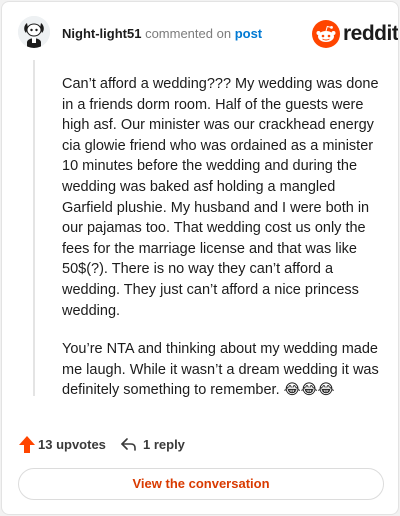 The image size is (400, 516). What do you see at coordinates (72, 444) in the screenshot?
I see `upvote-count: 13 upvotes` at bounding box center [72, 444].